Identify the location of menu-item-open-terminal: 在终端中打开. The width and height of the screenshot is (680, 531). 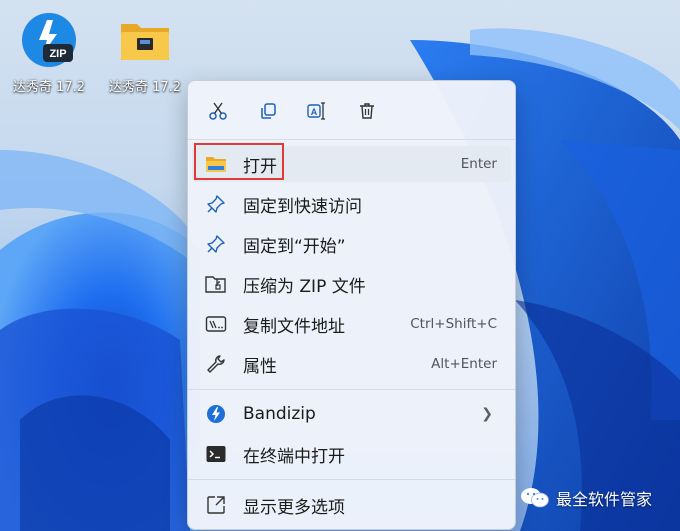
(351, 454).